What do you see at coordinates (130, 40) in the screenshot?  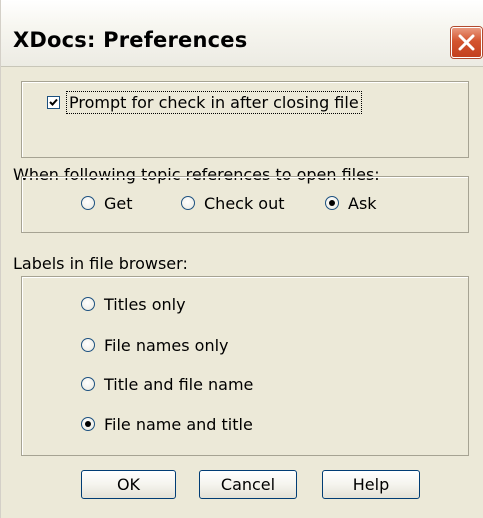 I see `dialog-title: XDocs: Preferences` at bounding box center [130, 40].